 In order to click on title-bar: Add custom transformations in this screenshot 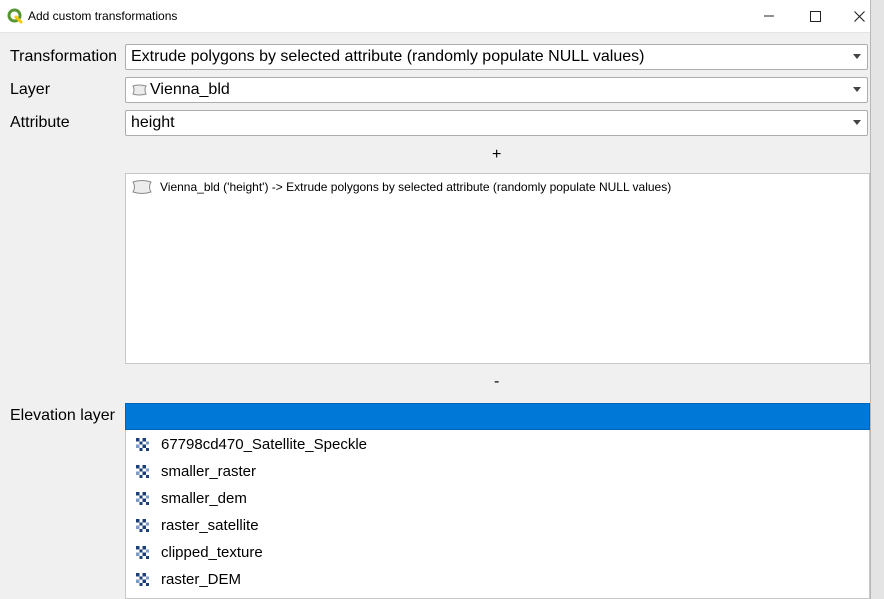, I will do `click(435, 16)`.